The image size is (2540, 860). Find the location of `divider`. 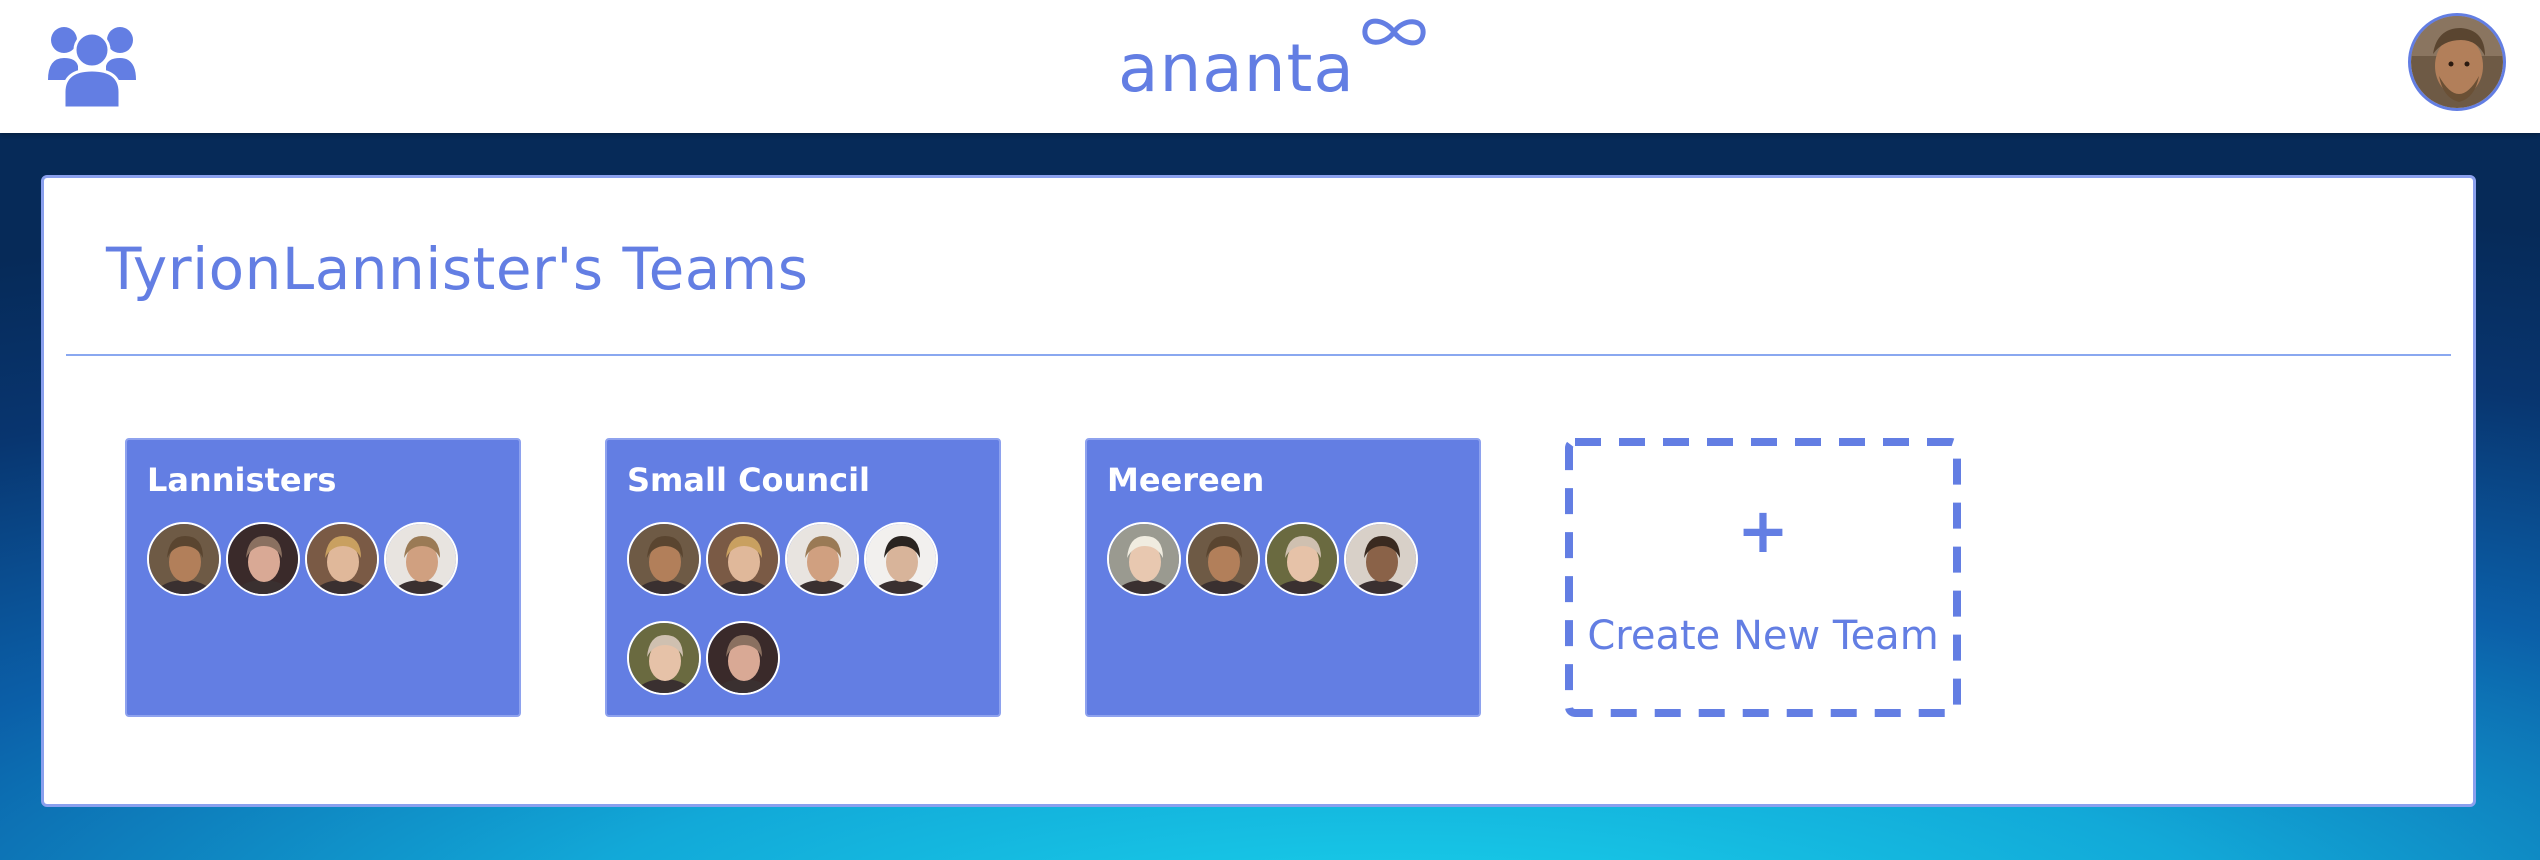

divider is located at coordinates (1258, 355).